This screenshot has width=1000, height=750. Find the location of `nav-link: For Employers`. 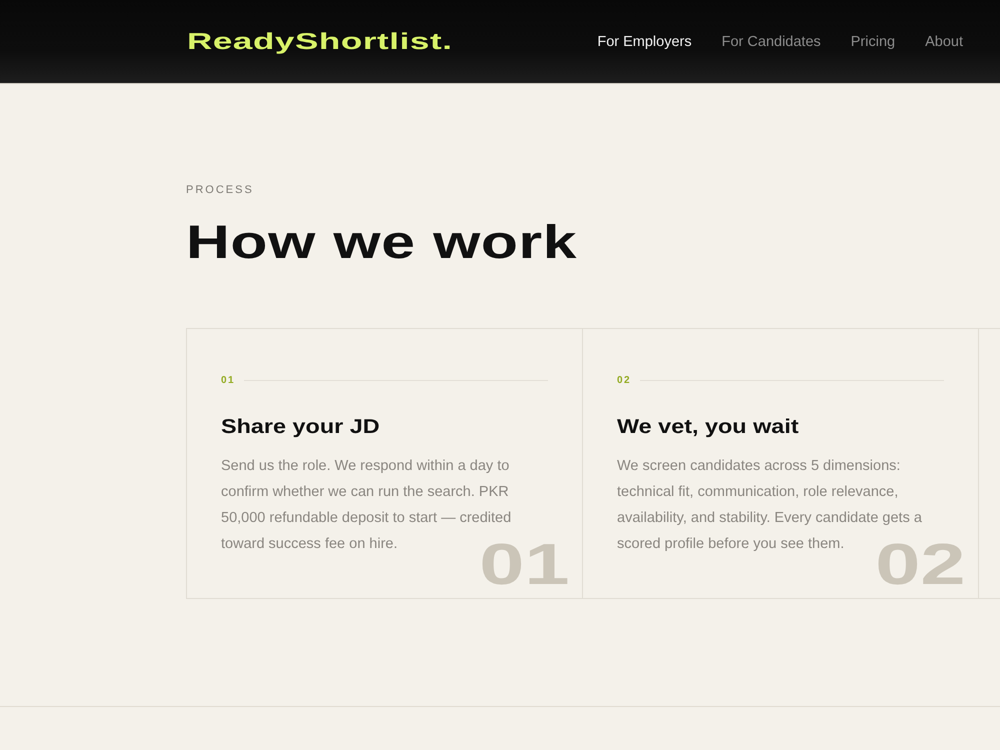

nav-link: For Employers is located at coordinates (644, 42).